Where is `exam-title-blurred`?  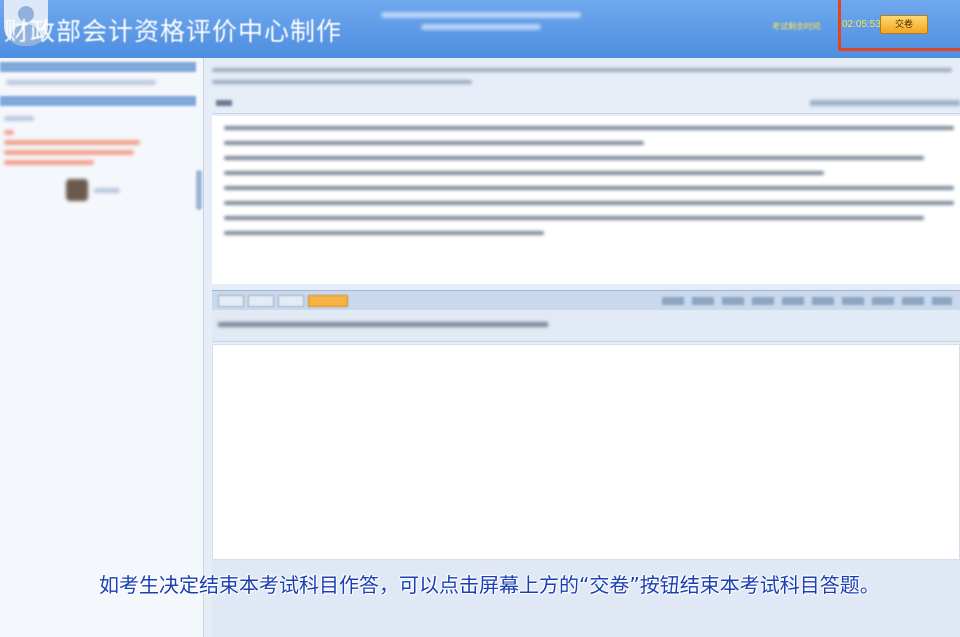
exam-title-blurred is located at coordinates (481, 24).